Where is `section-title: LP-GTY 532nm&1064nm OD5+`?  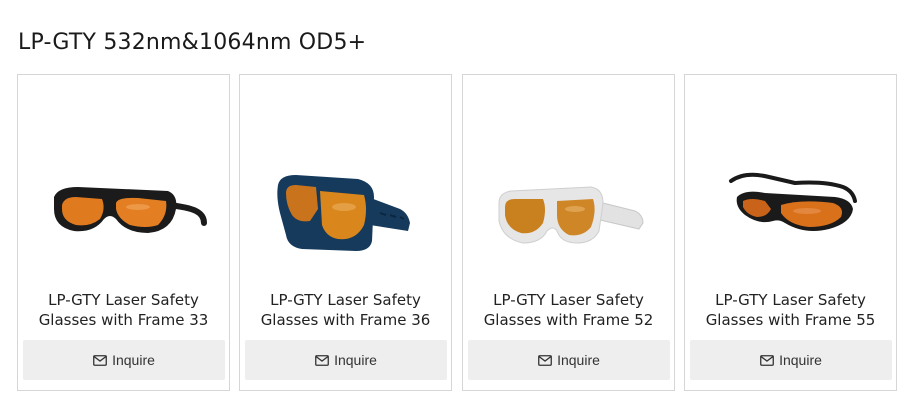 section-title: LP-GTY 532nm&1064nm OD5+ is located at coordinates (192, 42).